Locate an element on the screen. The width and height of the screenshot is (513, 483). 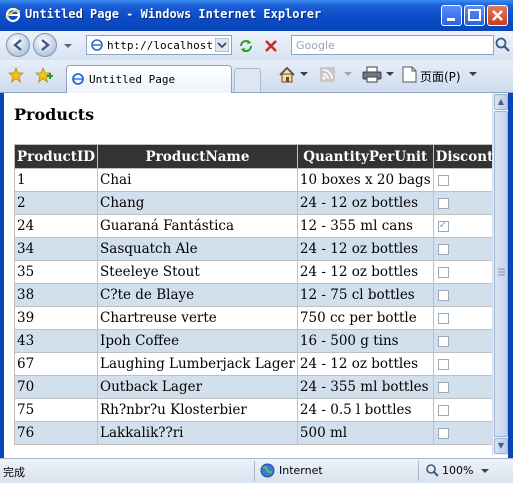
column-header-quantityperunit: QuantityPerUnit is located at coordinates (365, 156).